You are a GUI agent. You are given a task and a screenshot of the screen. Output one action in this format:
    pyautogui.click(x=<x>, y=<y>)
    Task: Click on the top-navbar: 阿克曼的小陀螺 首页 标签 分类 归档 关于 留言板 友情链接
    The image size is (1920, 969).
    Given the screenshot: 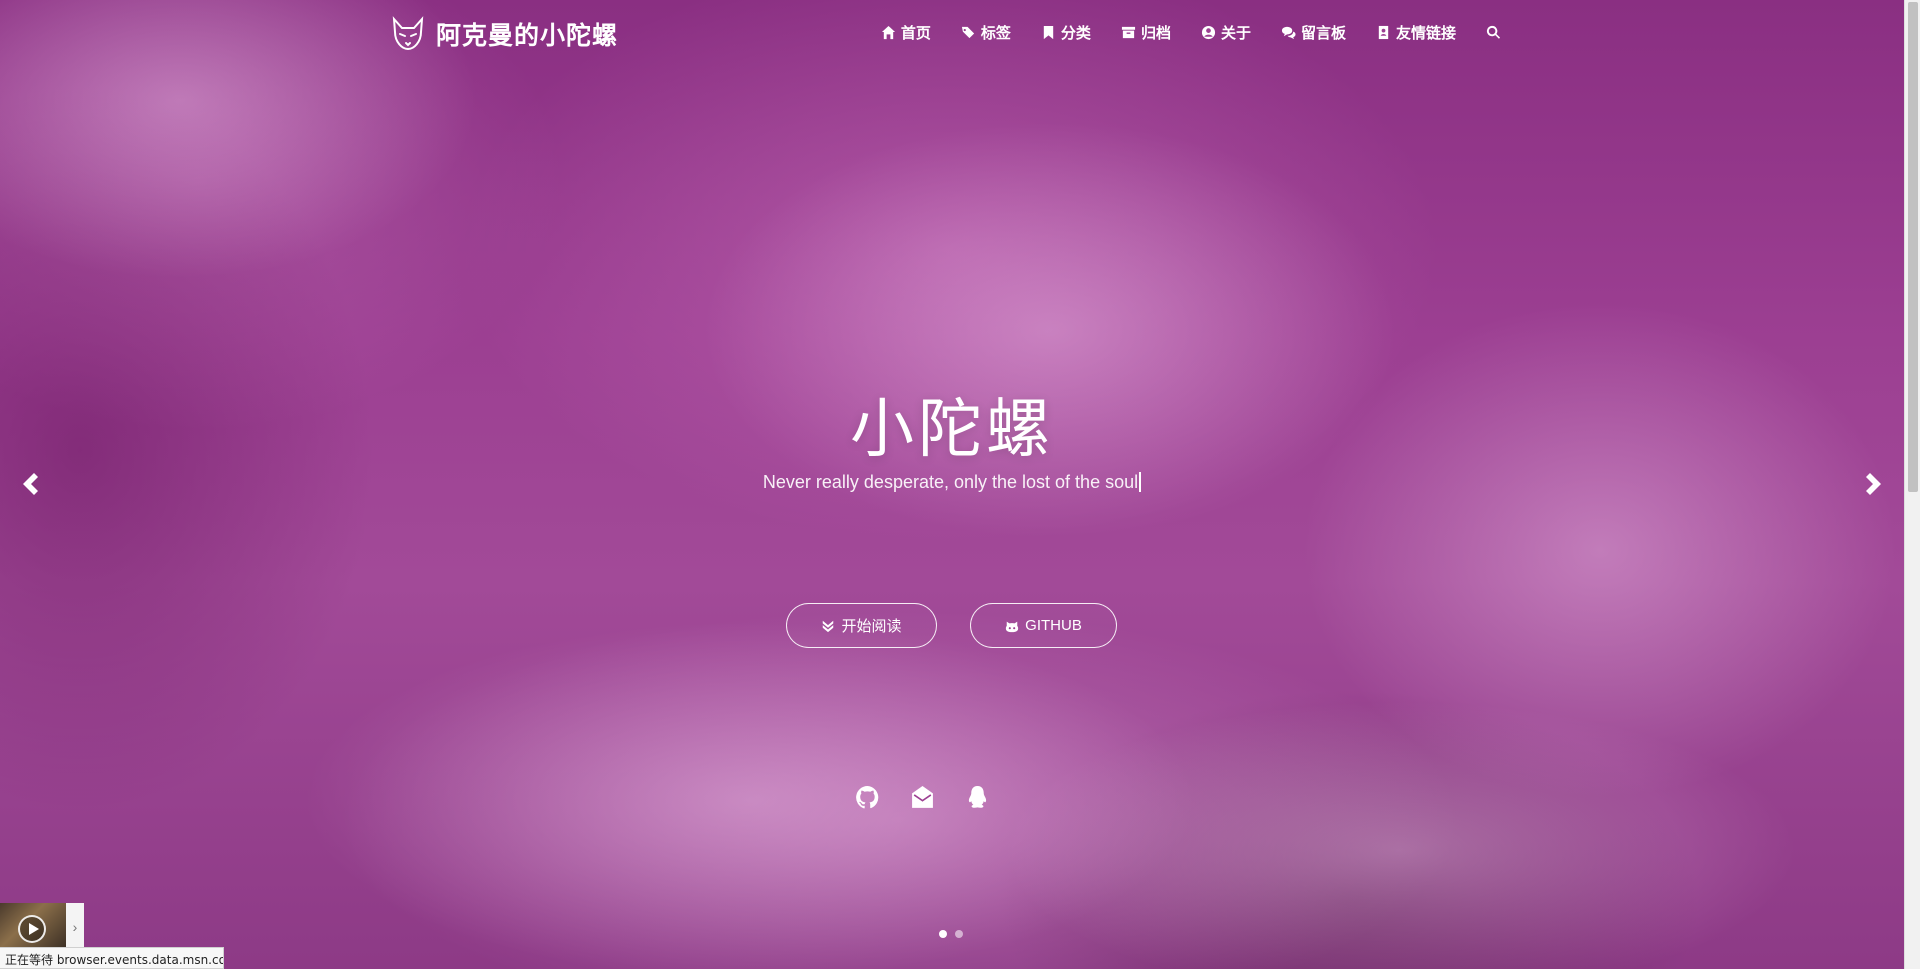 What is the action you would take?
    pyautogui.click(x=952, y=35)
    